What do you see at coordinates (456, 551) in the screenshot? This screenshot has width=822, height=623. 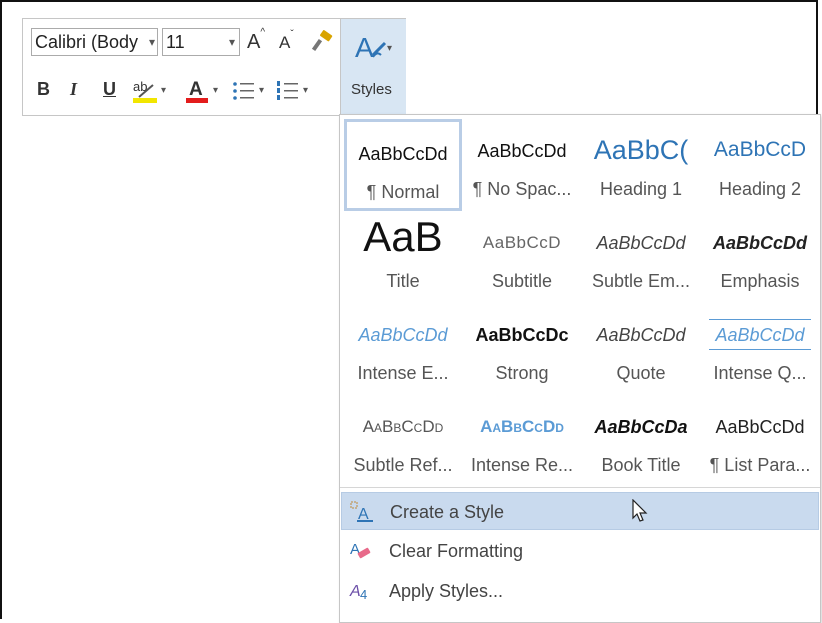 I see `clear-formatting-label: Clear Formatting` at bounding box center [456, 551].